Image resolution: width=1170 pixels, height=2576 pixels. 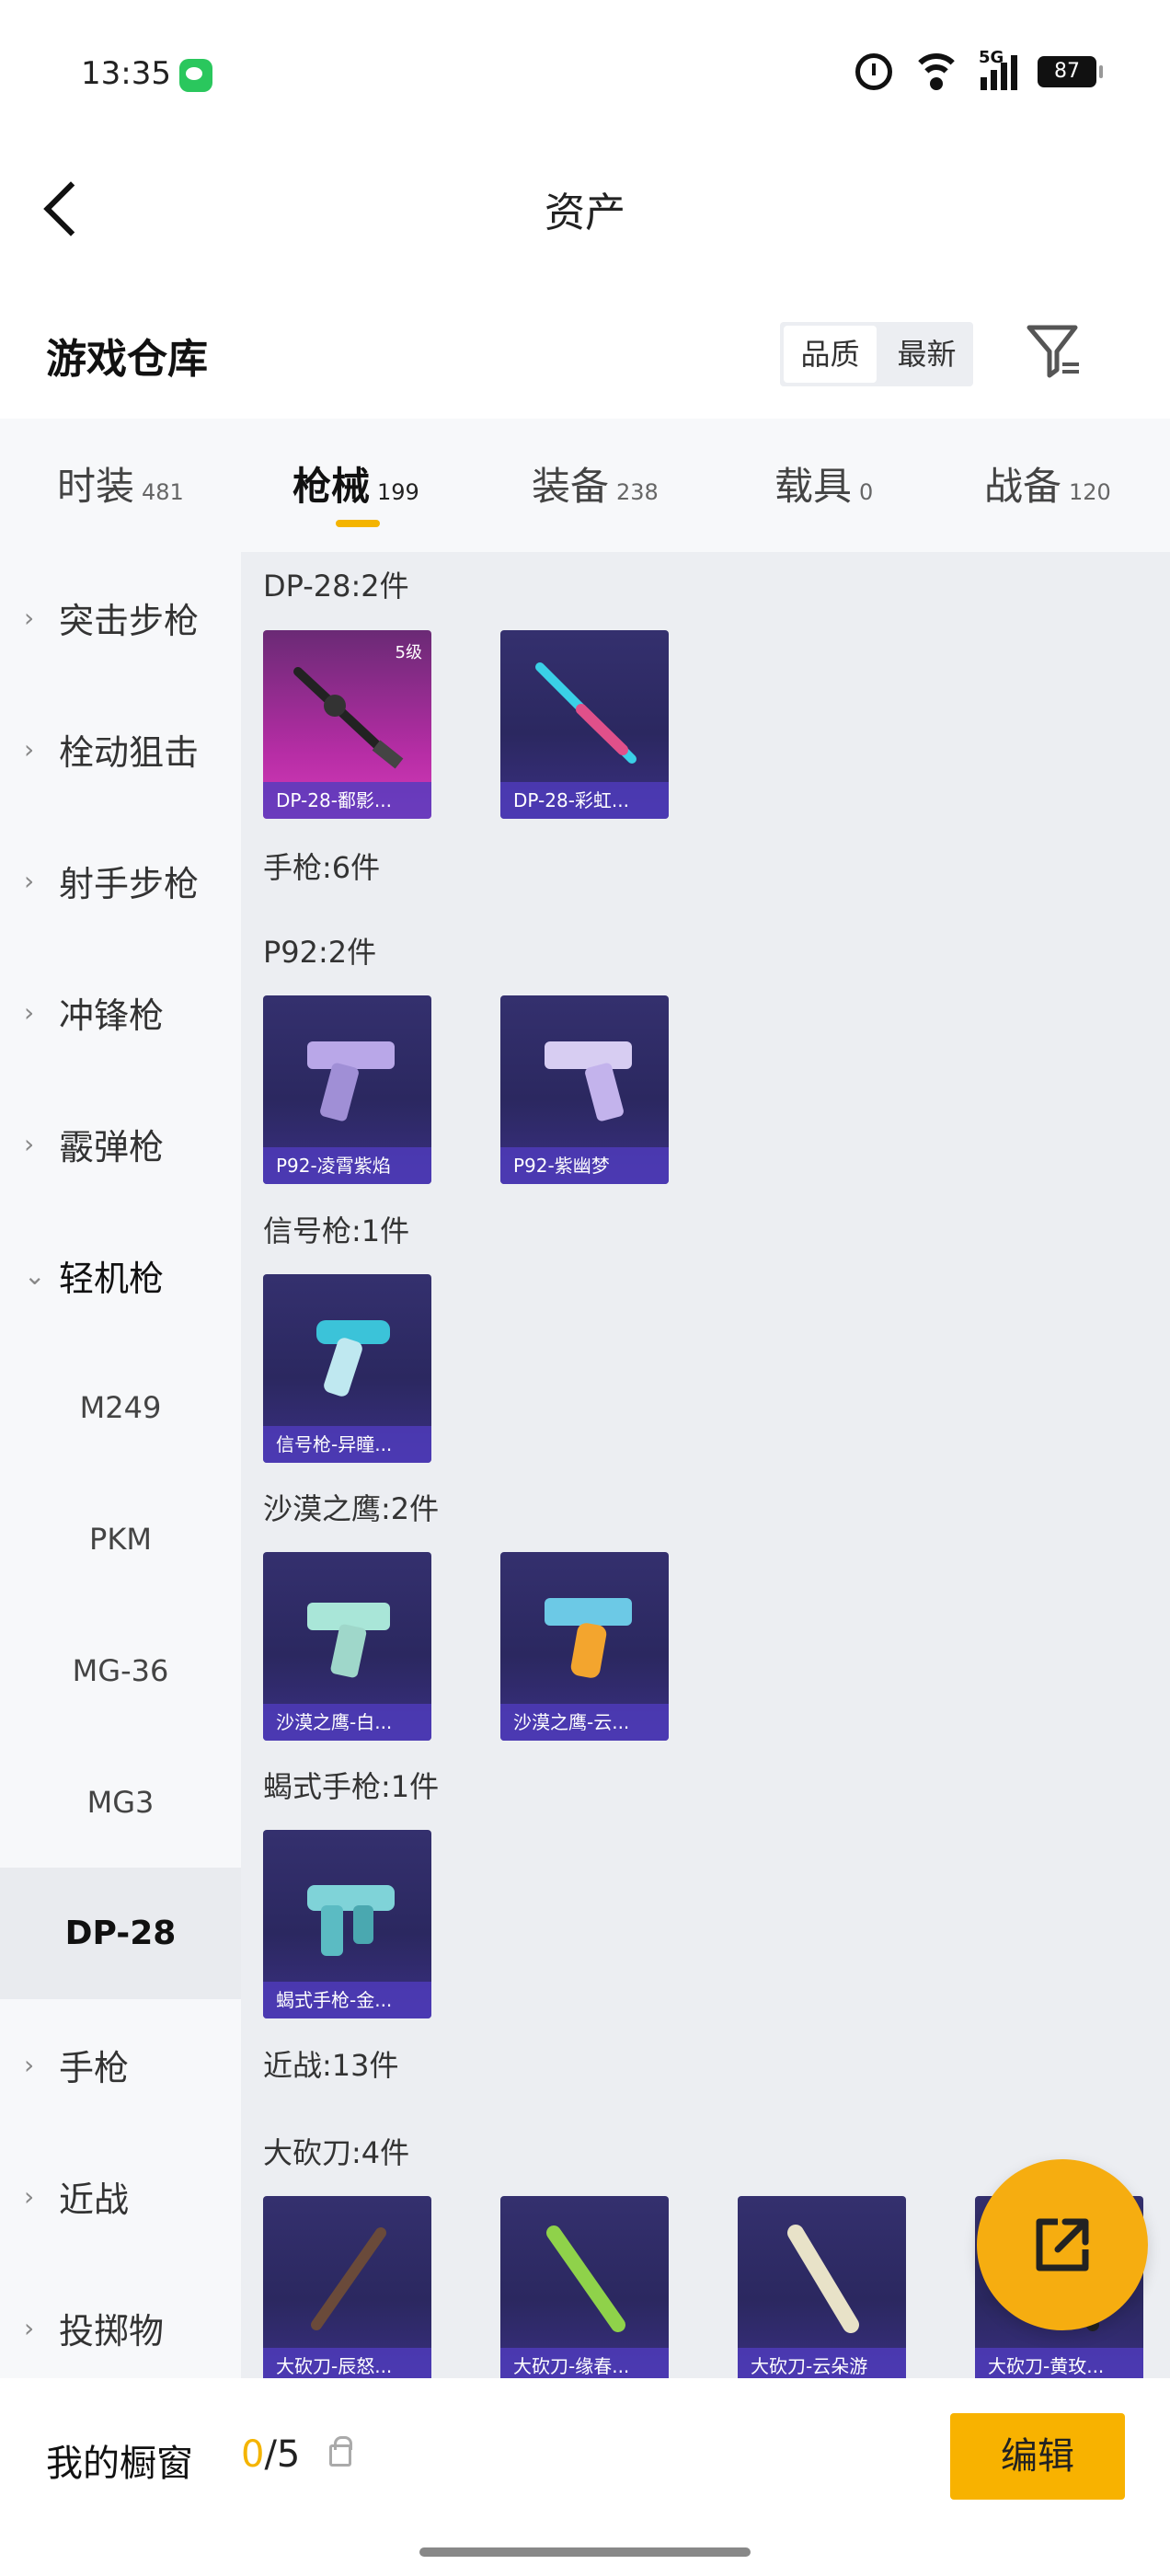 I want to click on warehouse-header: 游戏仓库 品质 最新, so click(x=585, y=354).